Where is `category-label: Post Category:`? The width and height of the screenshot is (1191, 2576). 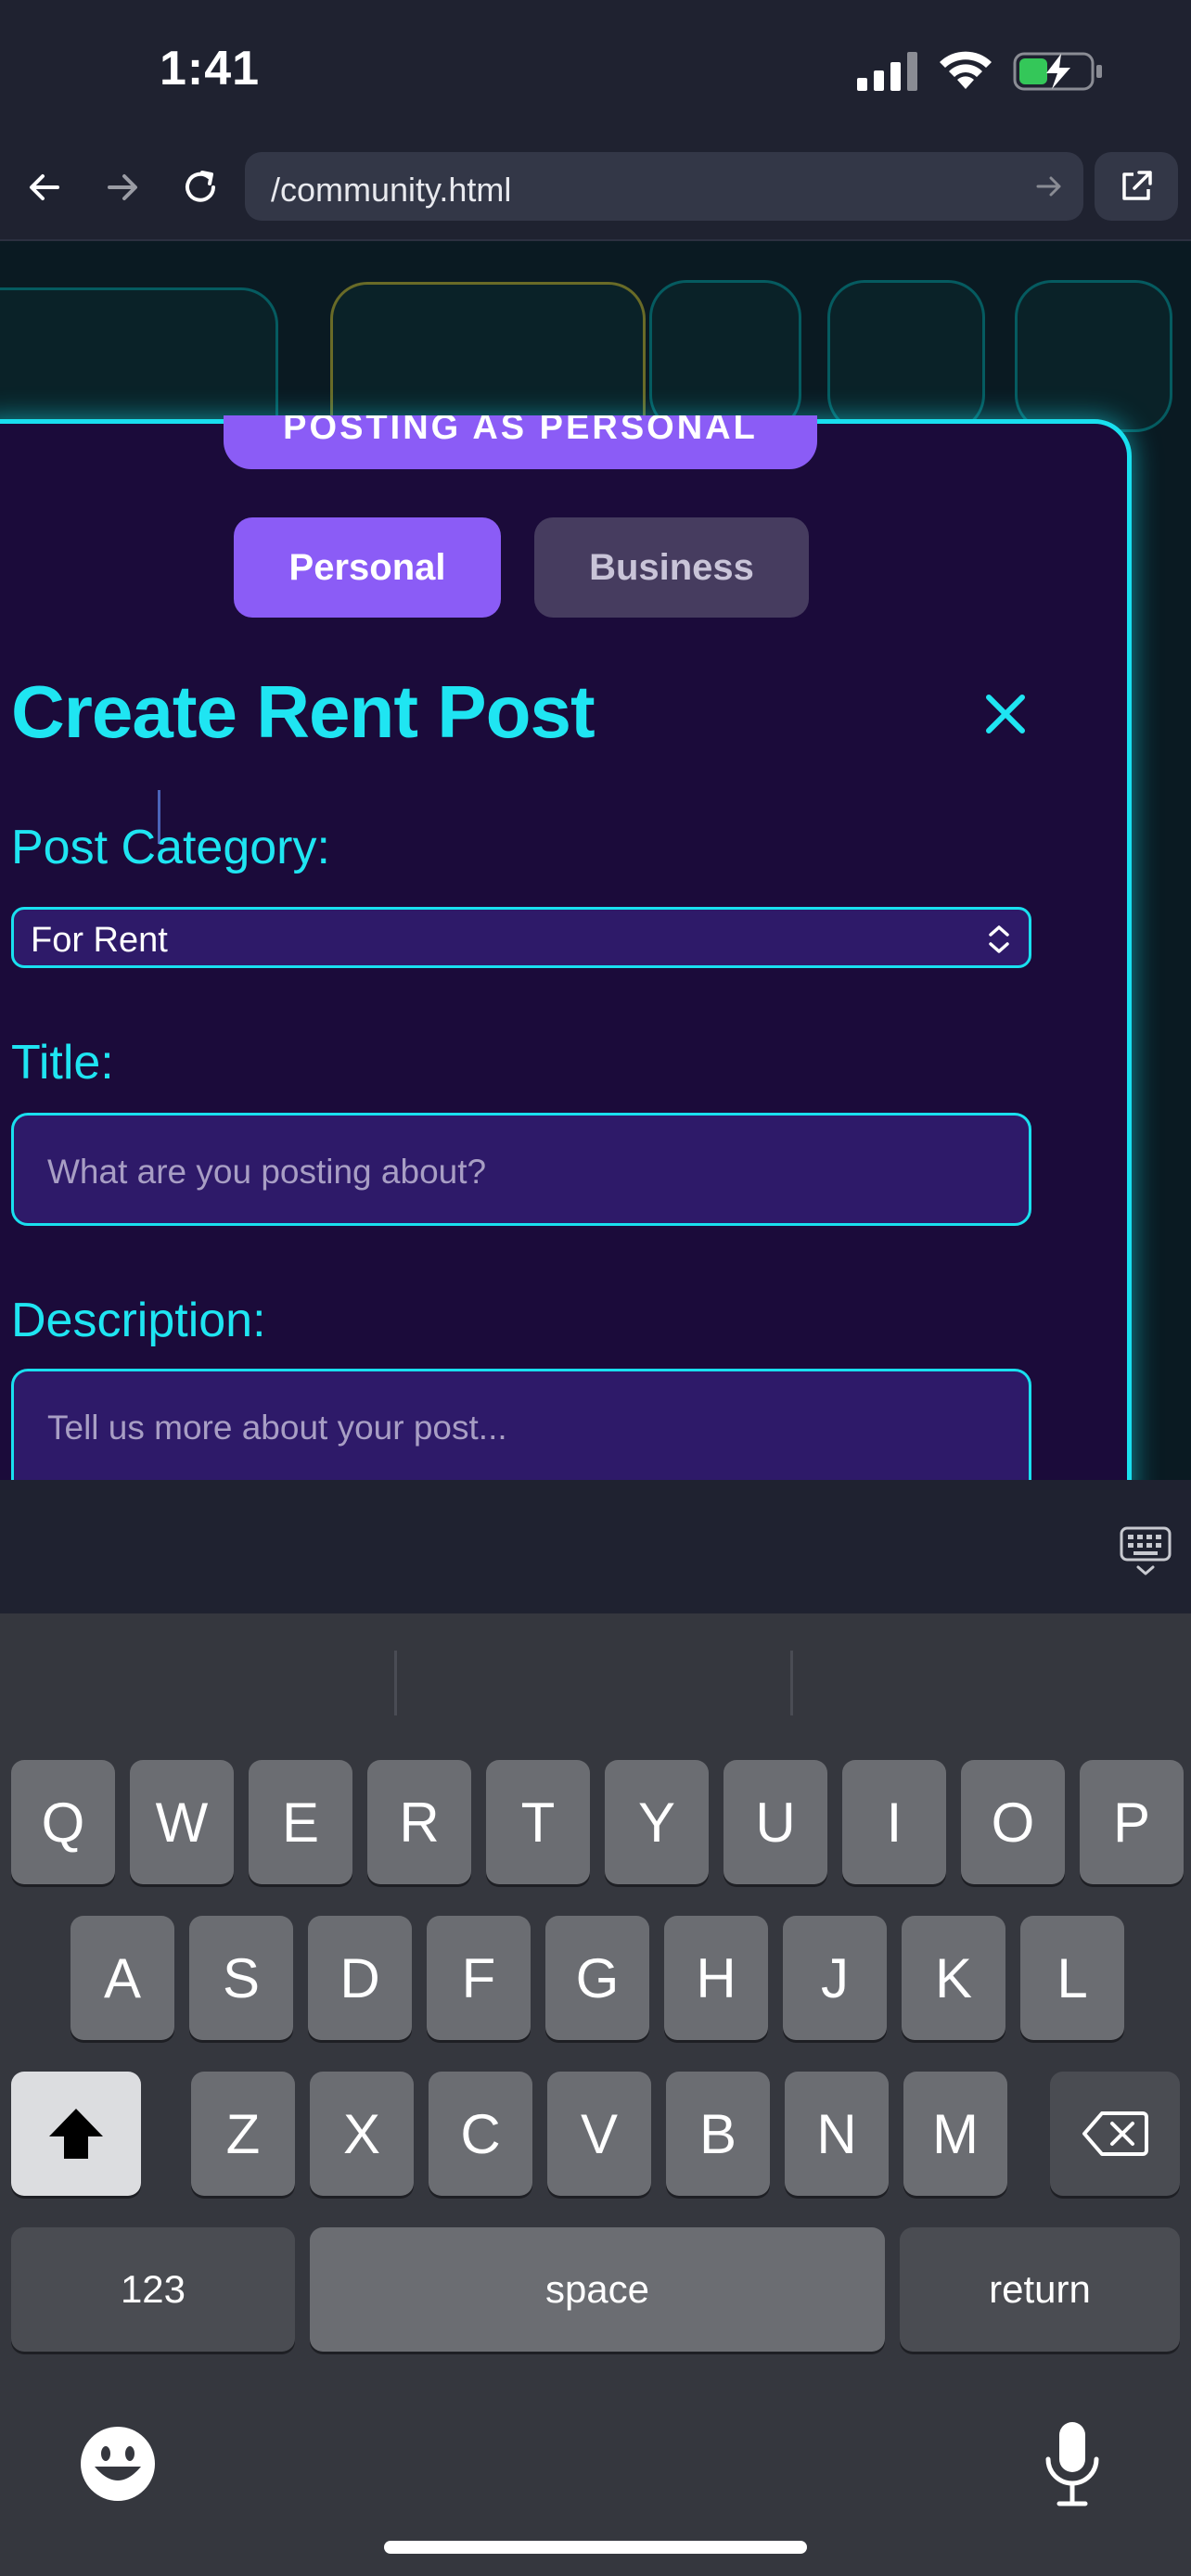
category-label: Post Category: is located at coordinates (170, 847).